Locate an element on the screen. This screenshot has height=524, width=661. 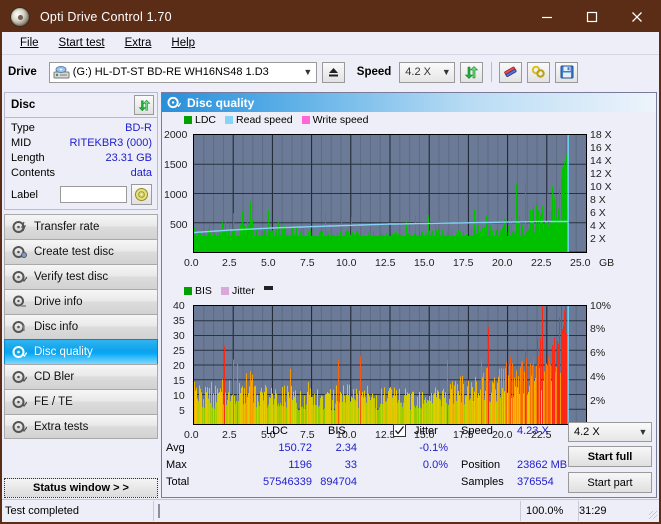
disc-row-length: Length 23.31 GB is located at coordinates (81, 158).